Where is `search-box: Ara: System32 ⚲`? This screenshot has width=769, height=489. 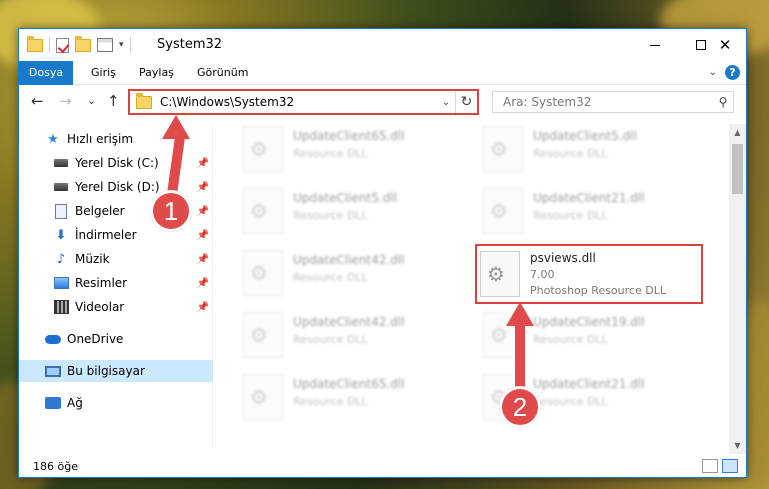 search-box: Ara: System32 ⚲ is located at coordinates (613, 102).